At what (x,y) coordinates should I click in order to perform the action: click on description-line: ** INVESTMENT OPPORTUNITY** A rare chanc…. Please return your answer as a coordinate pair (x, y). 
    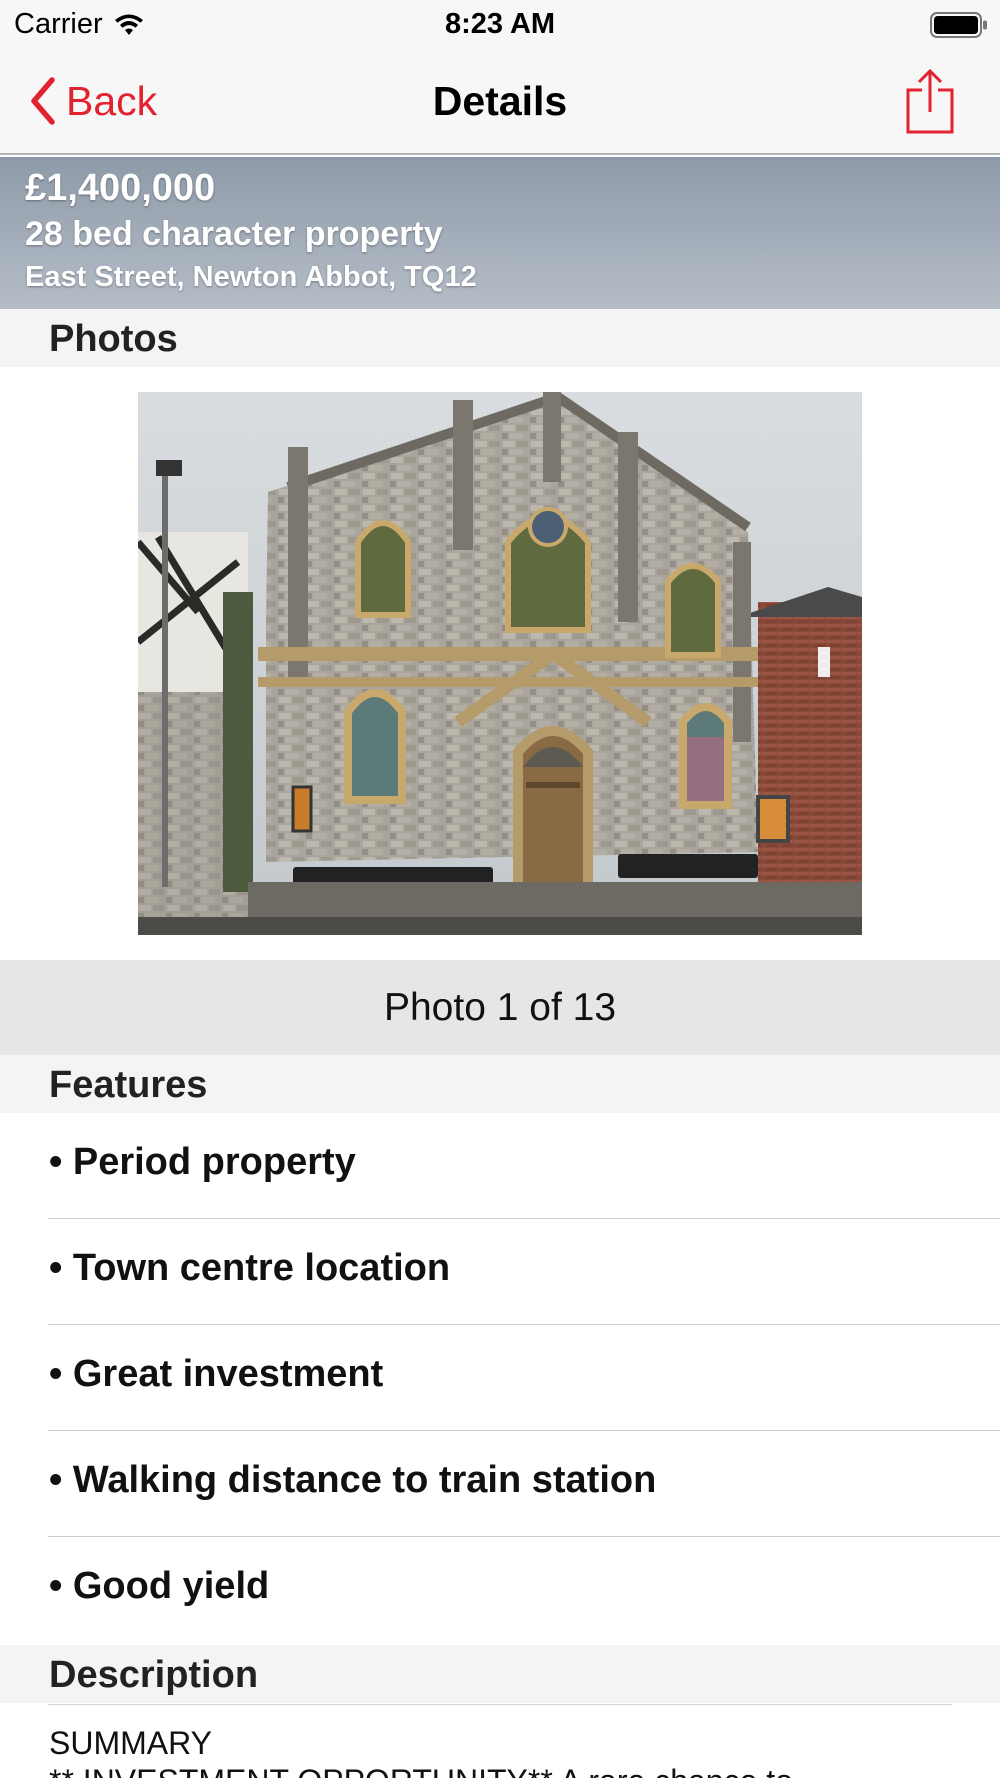
    Looking at the image, I should click on (499, 1770).